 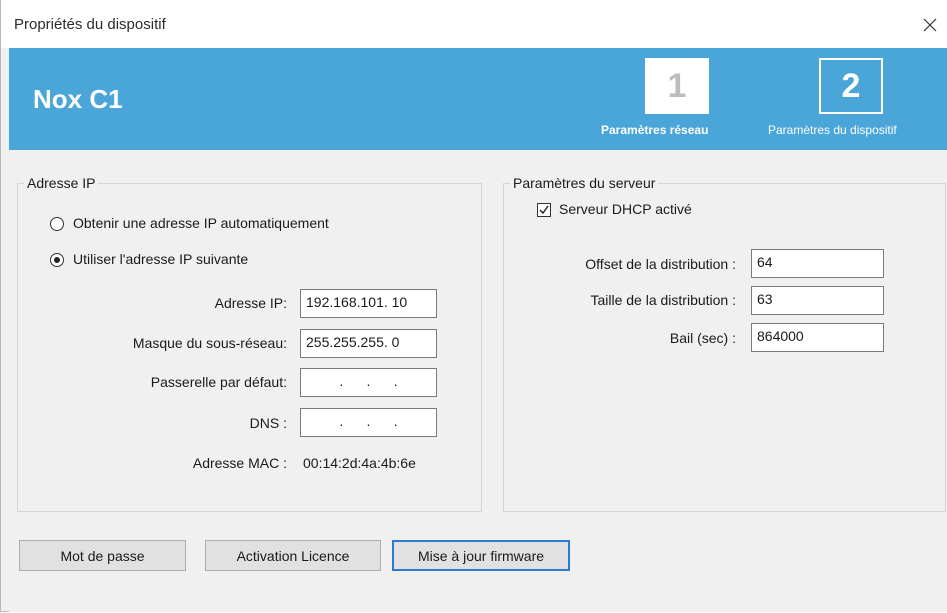 What do you see at coordinates (368, 382) in the screenshot?
I see `gateway-field: . . .` at bounding box center [368, 382].